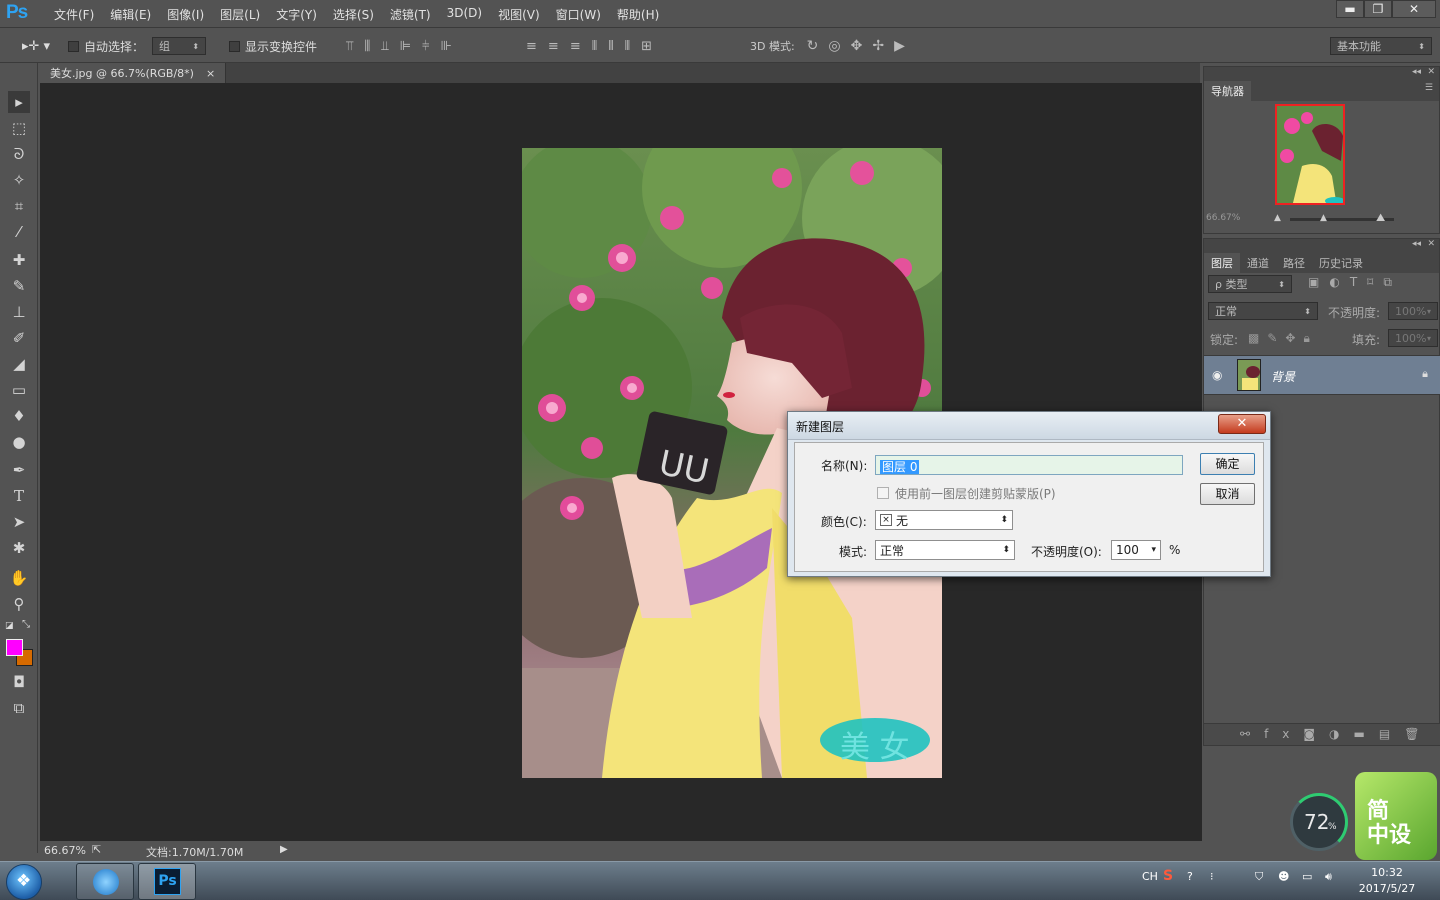  I want to click on opacity-input: 100 ▾, so click(1136, 550).